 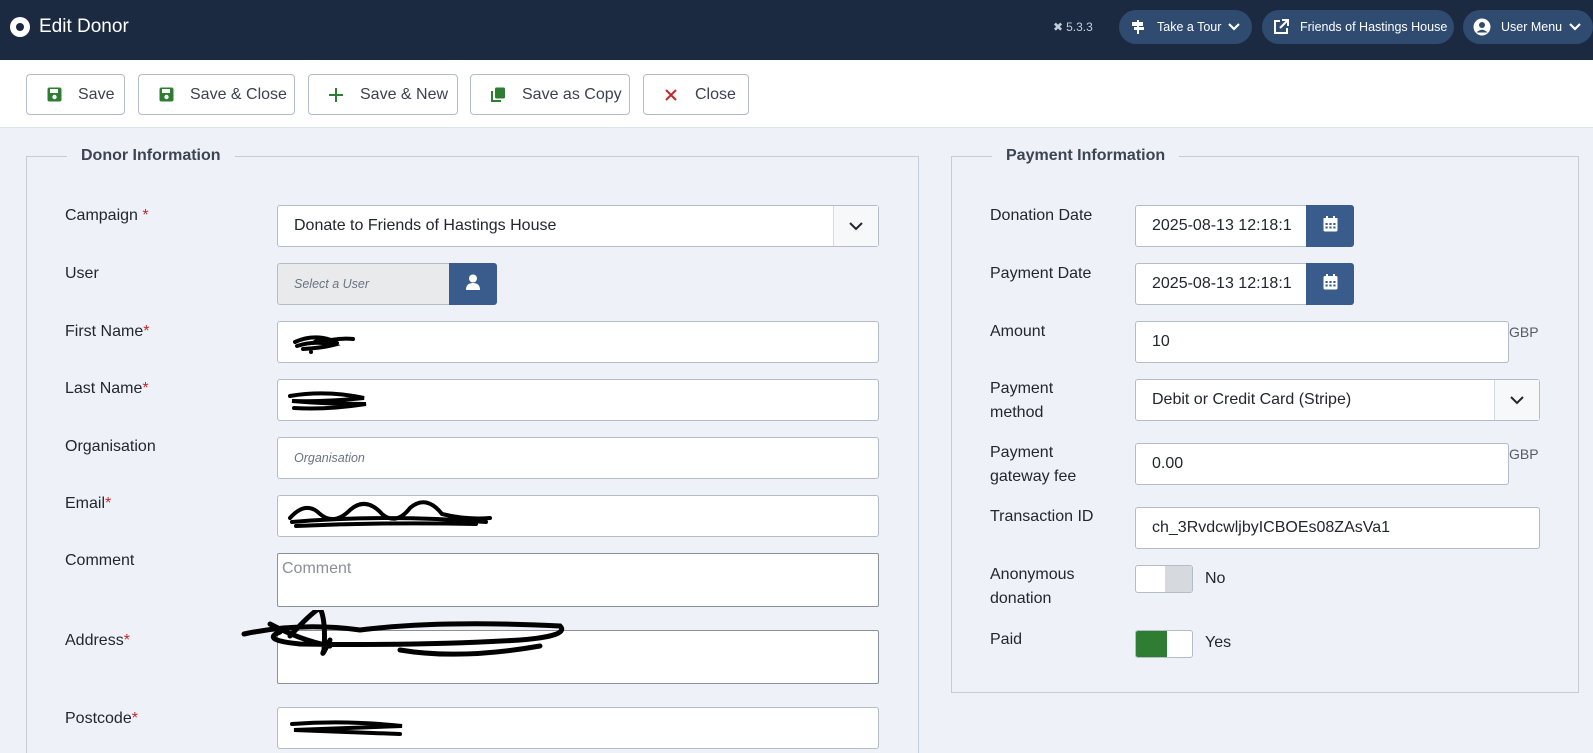 I want to click on save-new-button: Save & New, so click(x=383, y=94).